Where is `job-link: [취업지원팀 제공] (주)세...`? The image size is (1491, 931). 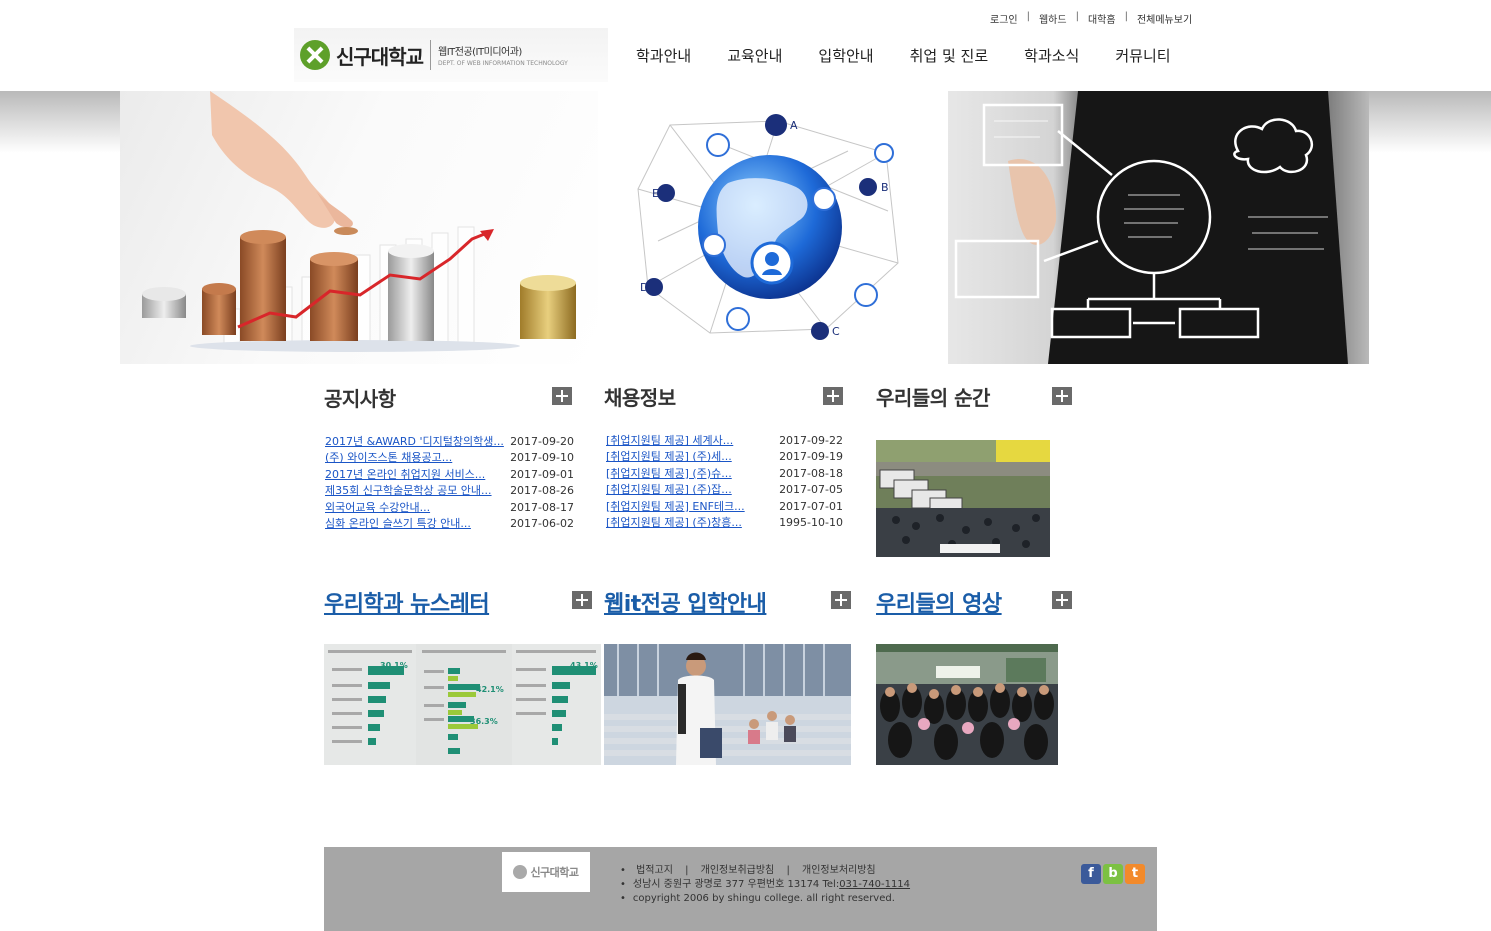 job-link: [취업지원팀 제공] (주)세... is located at coordinates (669, 457).